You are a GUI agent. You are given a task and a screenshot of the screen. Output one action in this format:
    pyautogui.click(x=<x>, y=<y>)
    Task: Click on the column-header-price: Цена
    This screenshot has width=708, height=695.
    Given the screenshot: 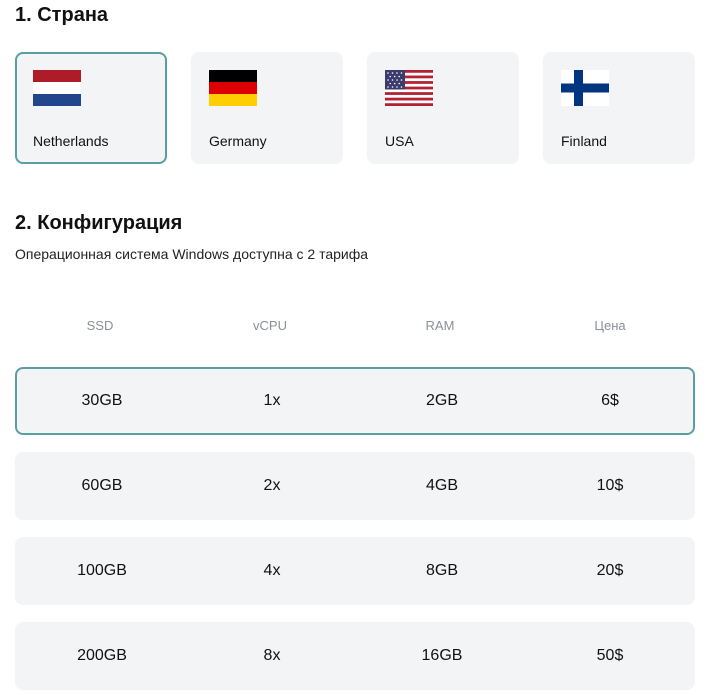 What is the action you would take?
    pyautogui.click(x=610, y=325)
    